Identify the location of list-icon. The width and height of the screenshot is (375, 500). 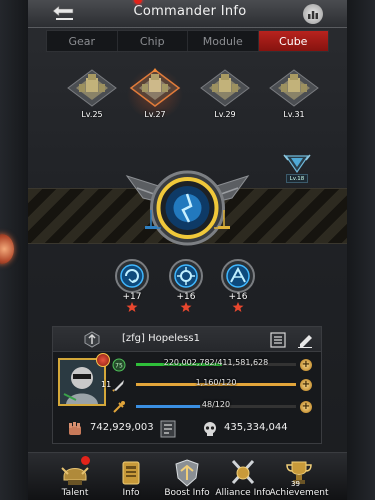
(278, 340).